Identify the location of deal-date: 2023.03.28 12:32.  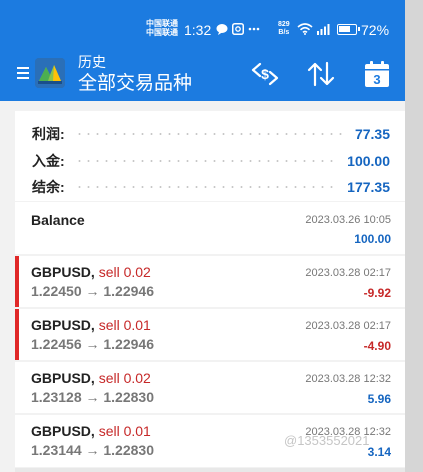
(348, 379).